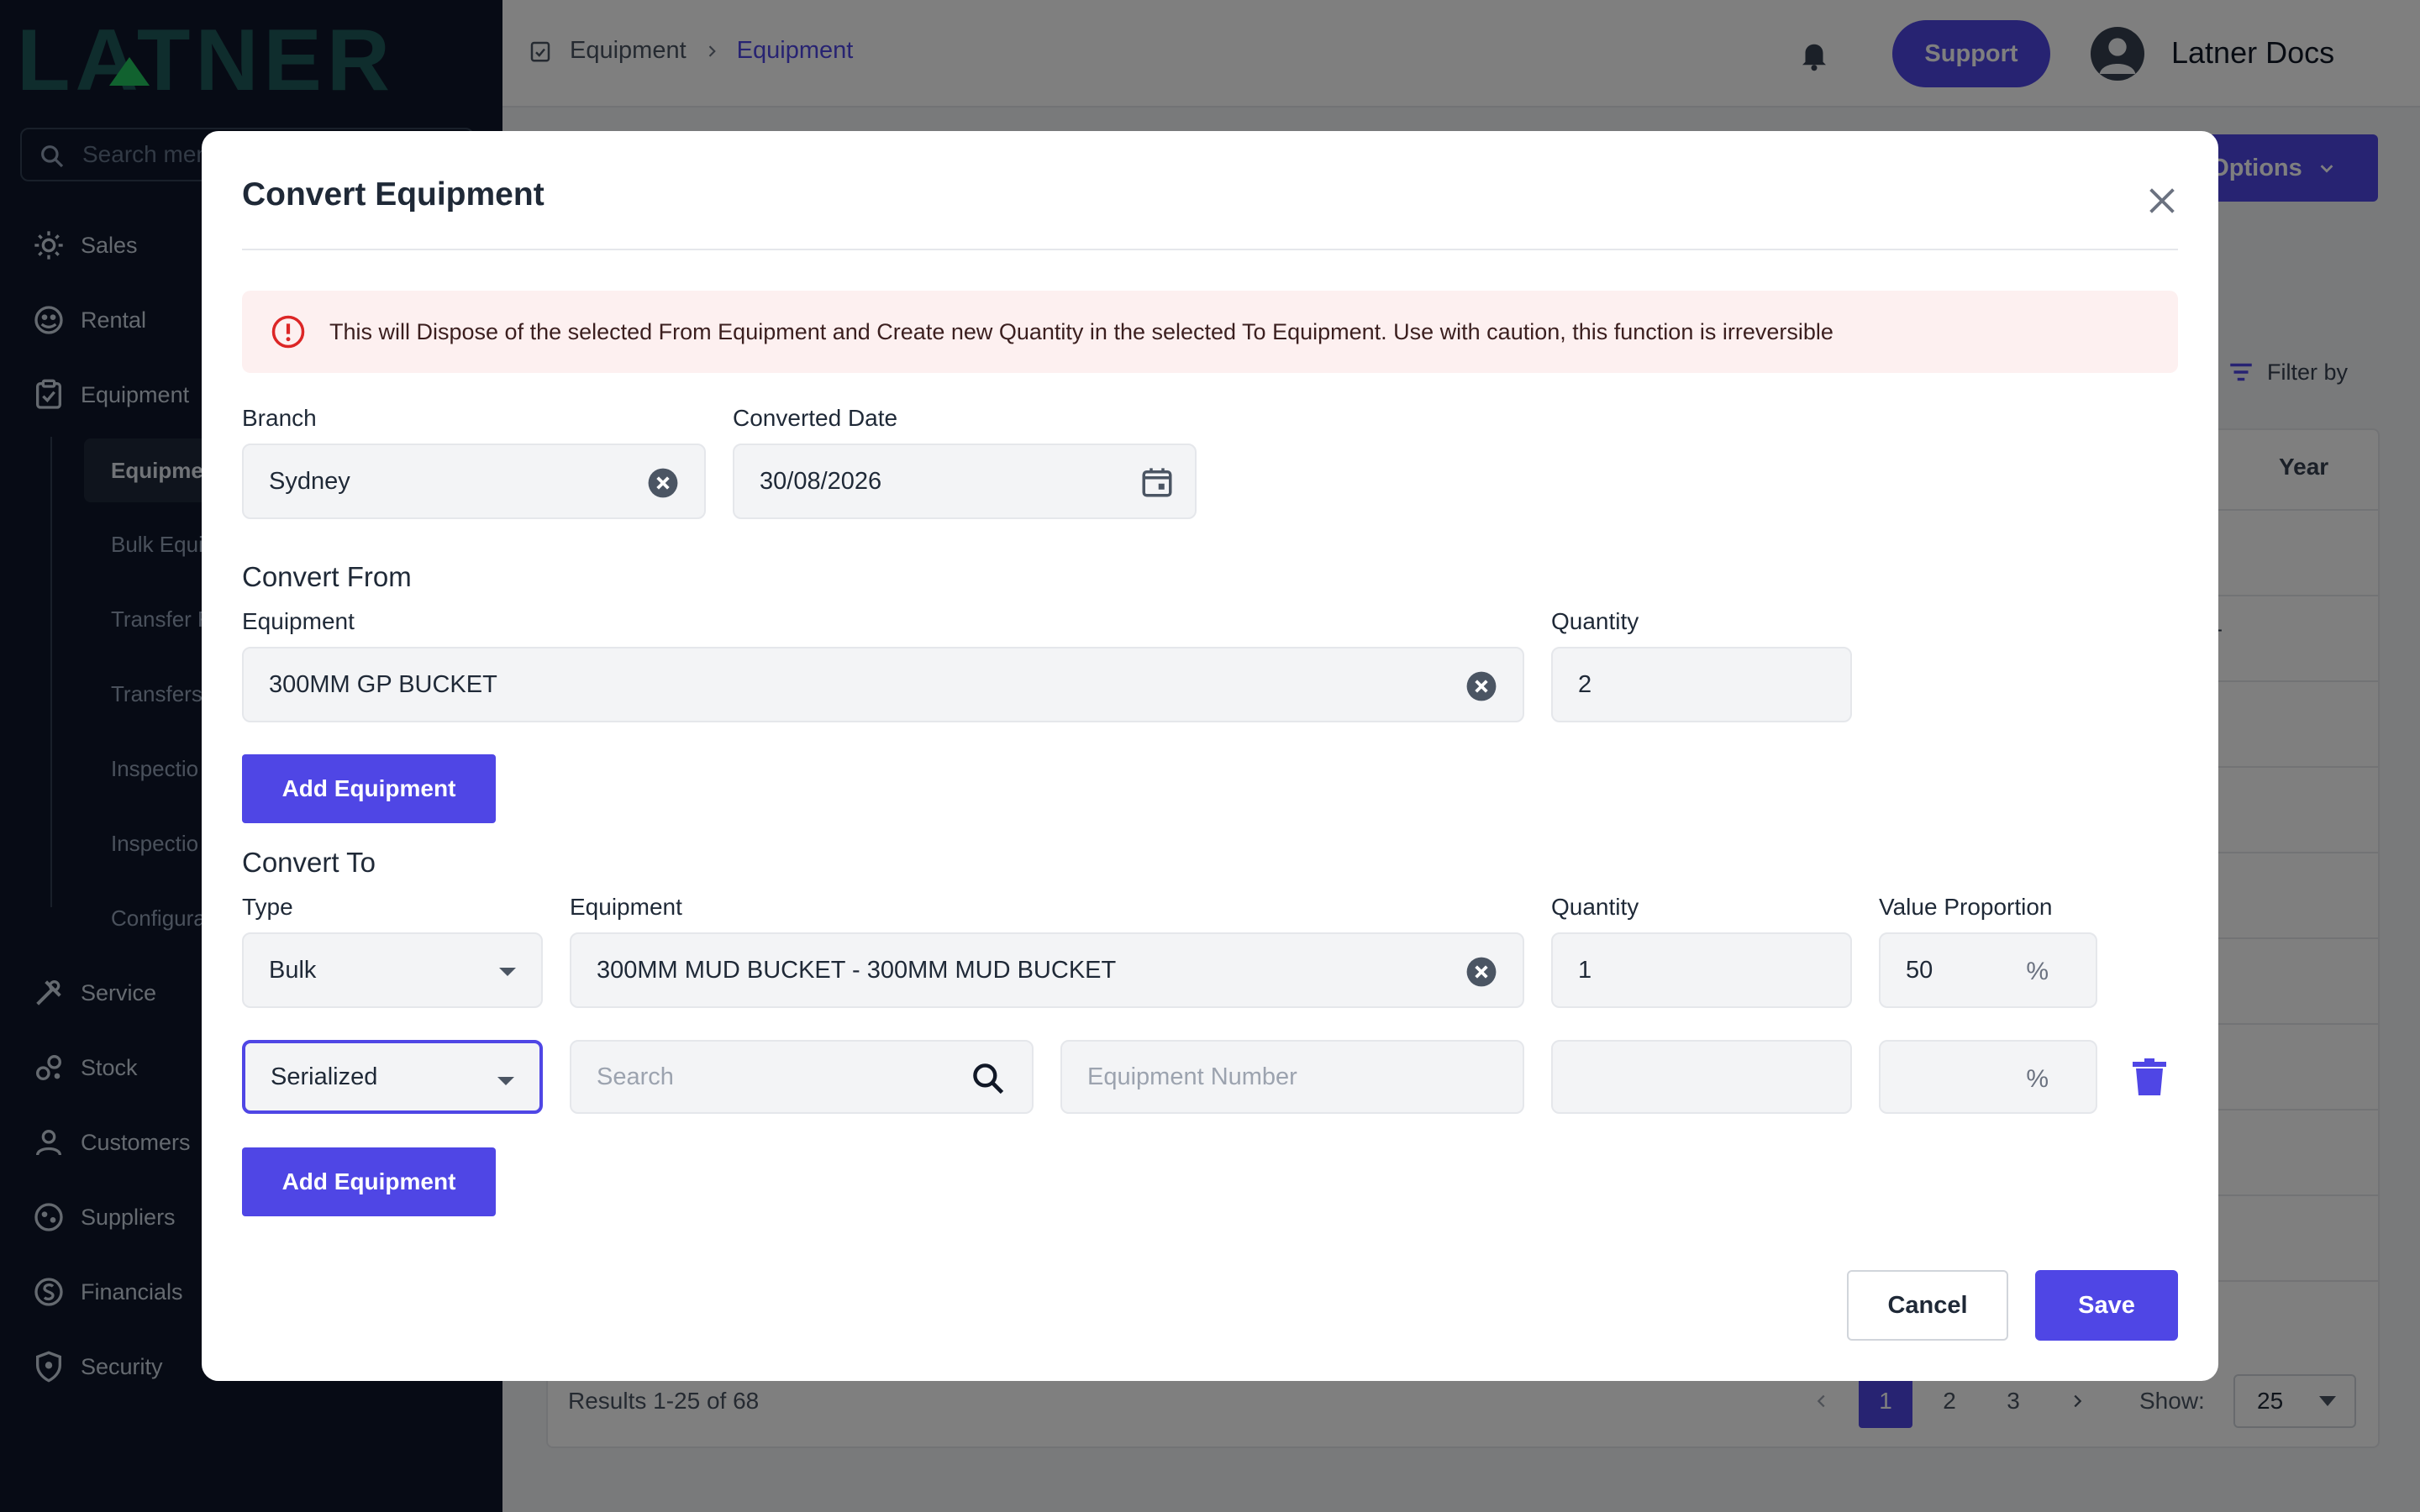 This screenshot has width=2420, height=1512. What do you see at coordinates (1157, 482) in the screenshot?
I see `calendar-icon` at bounding box center [1157, 482].